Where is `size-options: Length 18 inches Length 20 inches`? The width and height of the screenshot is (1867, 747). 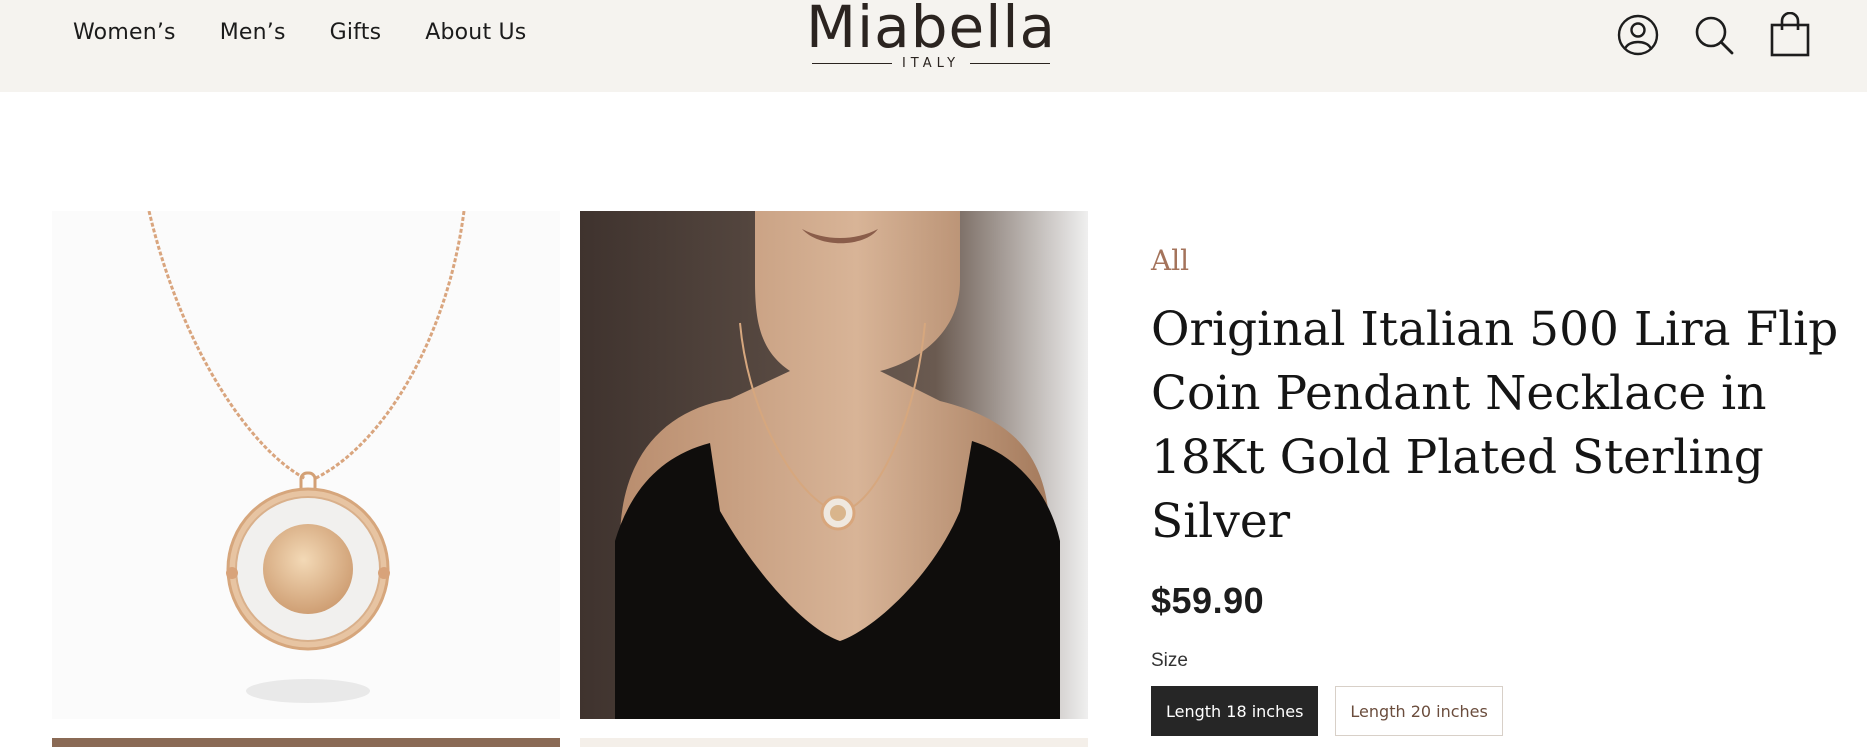 size-options: Length 18 inches Length 20 inches is located at coordinates (1496, 711).